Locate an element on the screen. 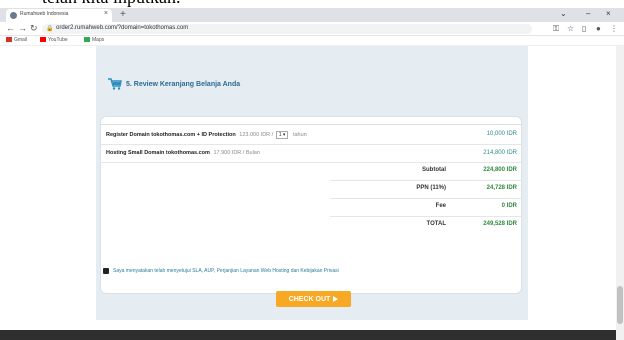  maps-icon is located at coordinates (87, 40).